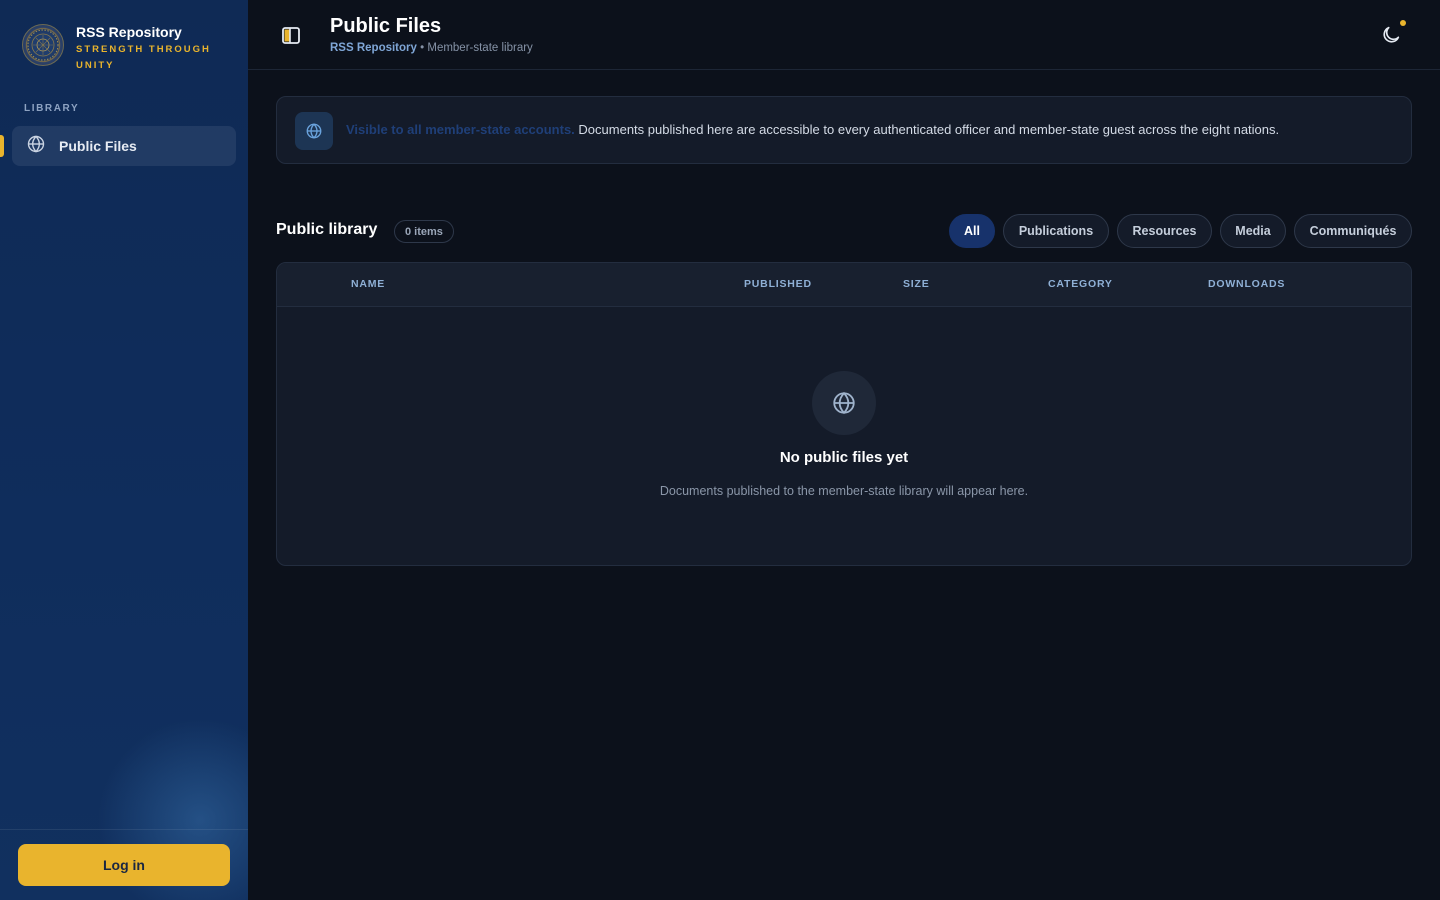  Describe the element at coordinates (1391, 35) in the screenshot. I see `moon-icon` at that location.